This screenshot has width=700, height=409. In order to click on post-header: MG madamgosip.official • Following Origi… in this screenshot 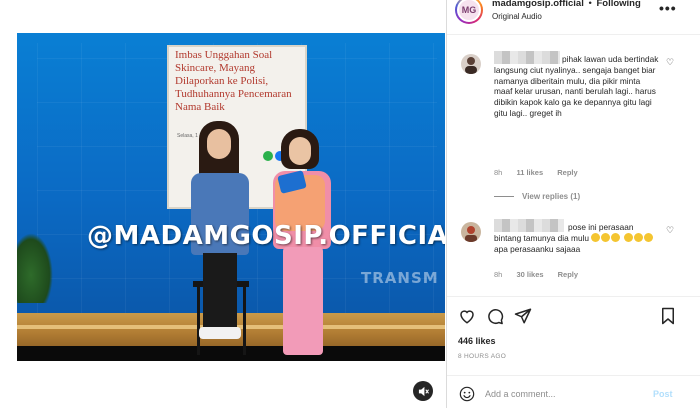, I will do `click(573, 17)`.